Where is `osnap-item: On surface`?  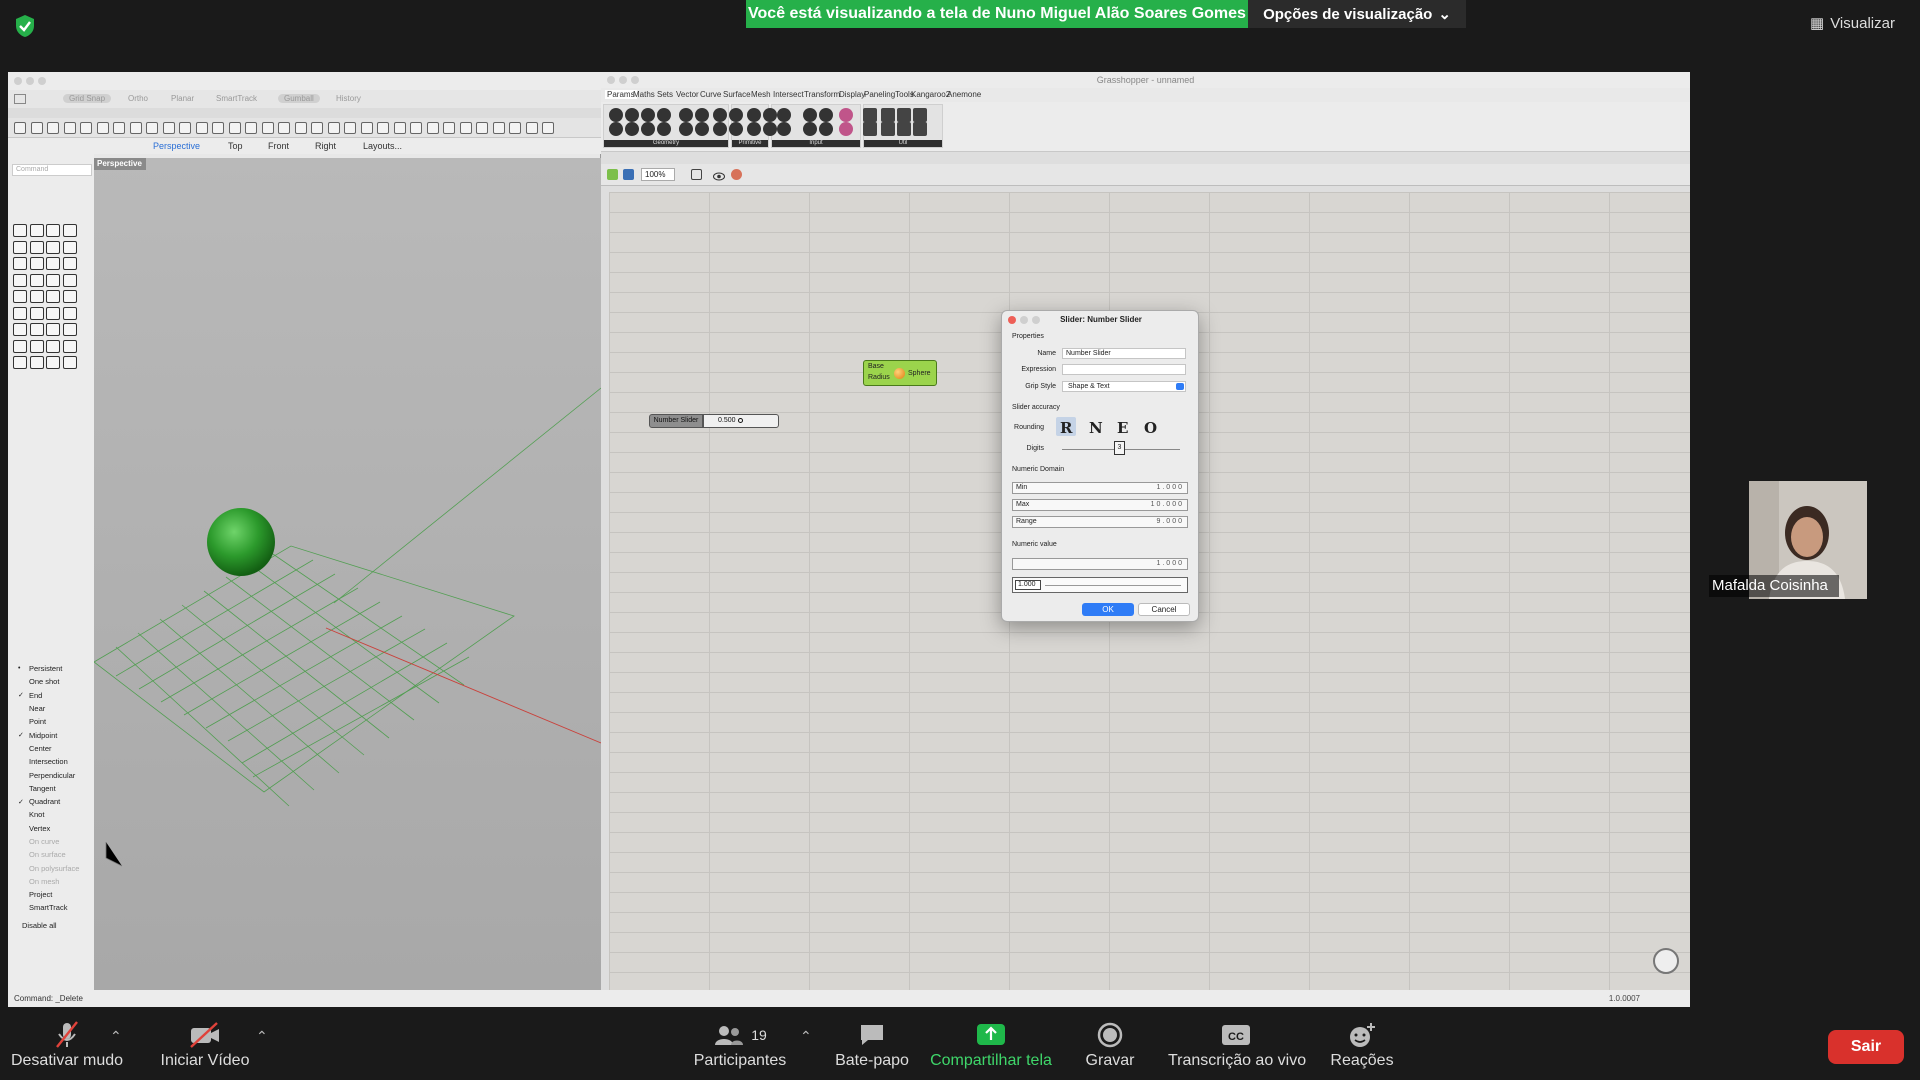
osnap-item: On surface is located at coordinates (56, 854).